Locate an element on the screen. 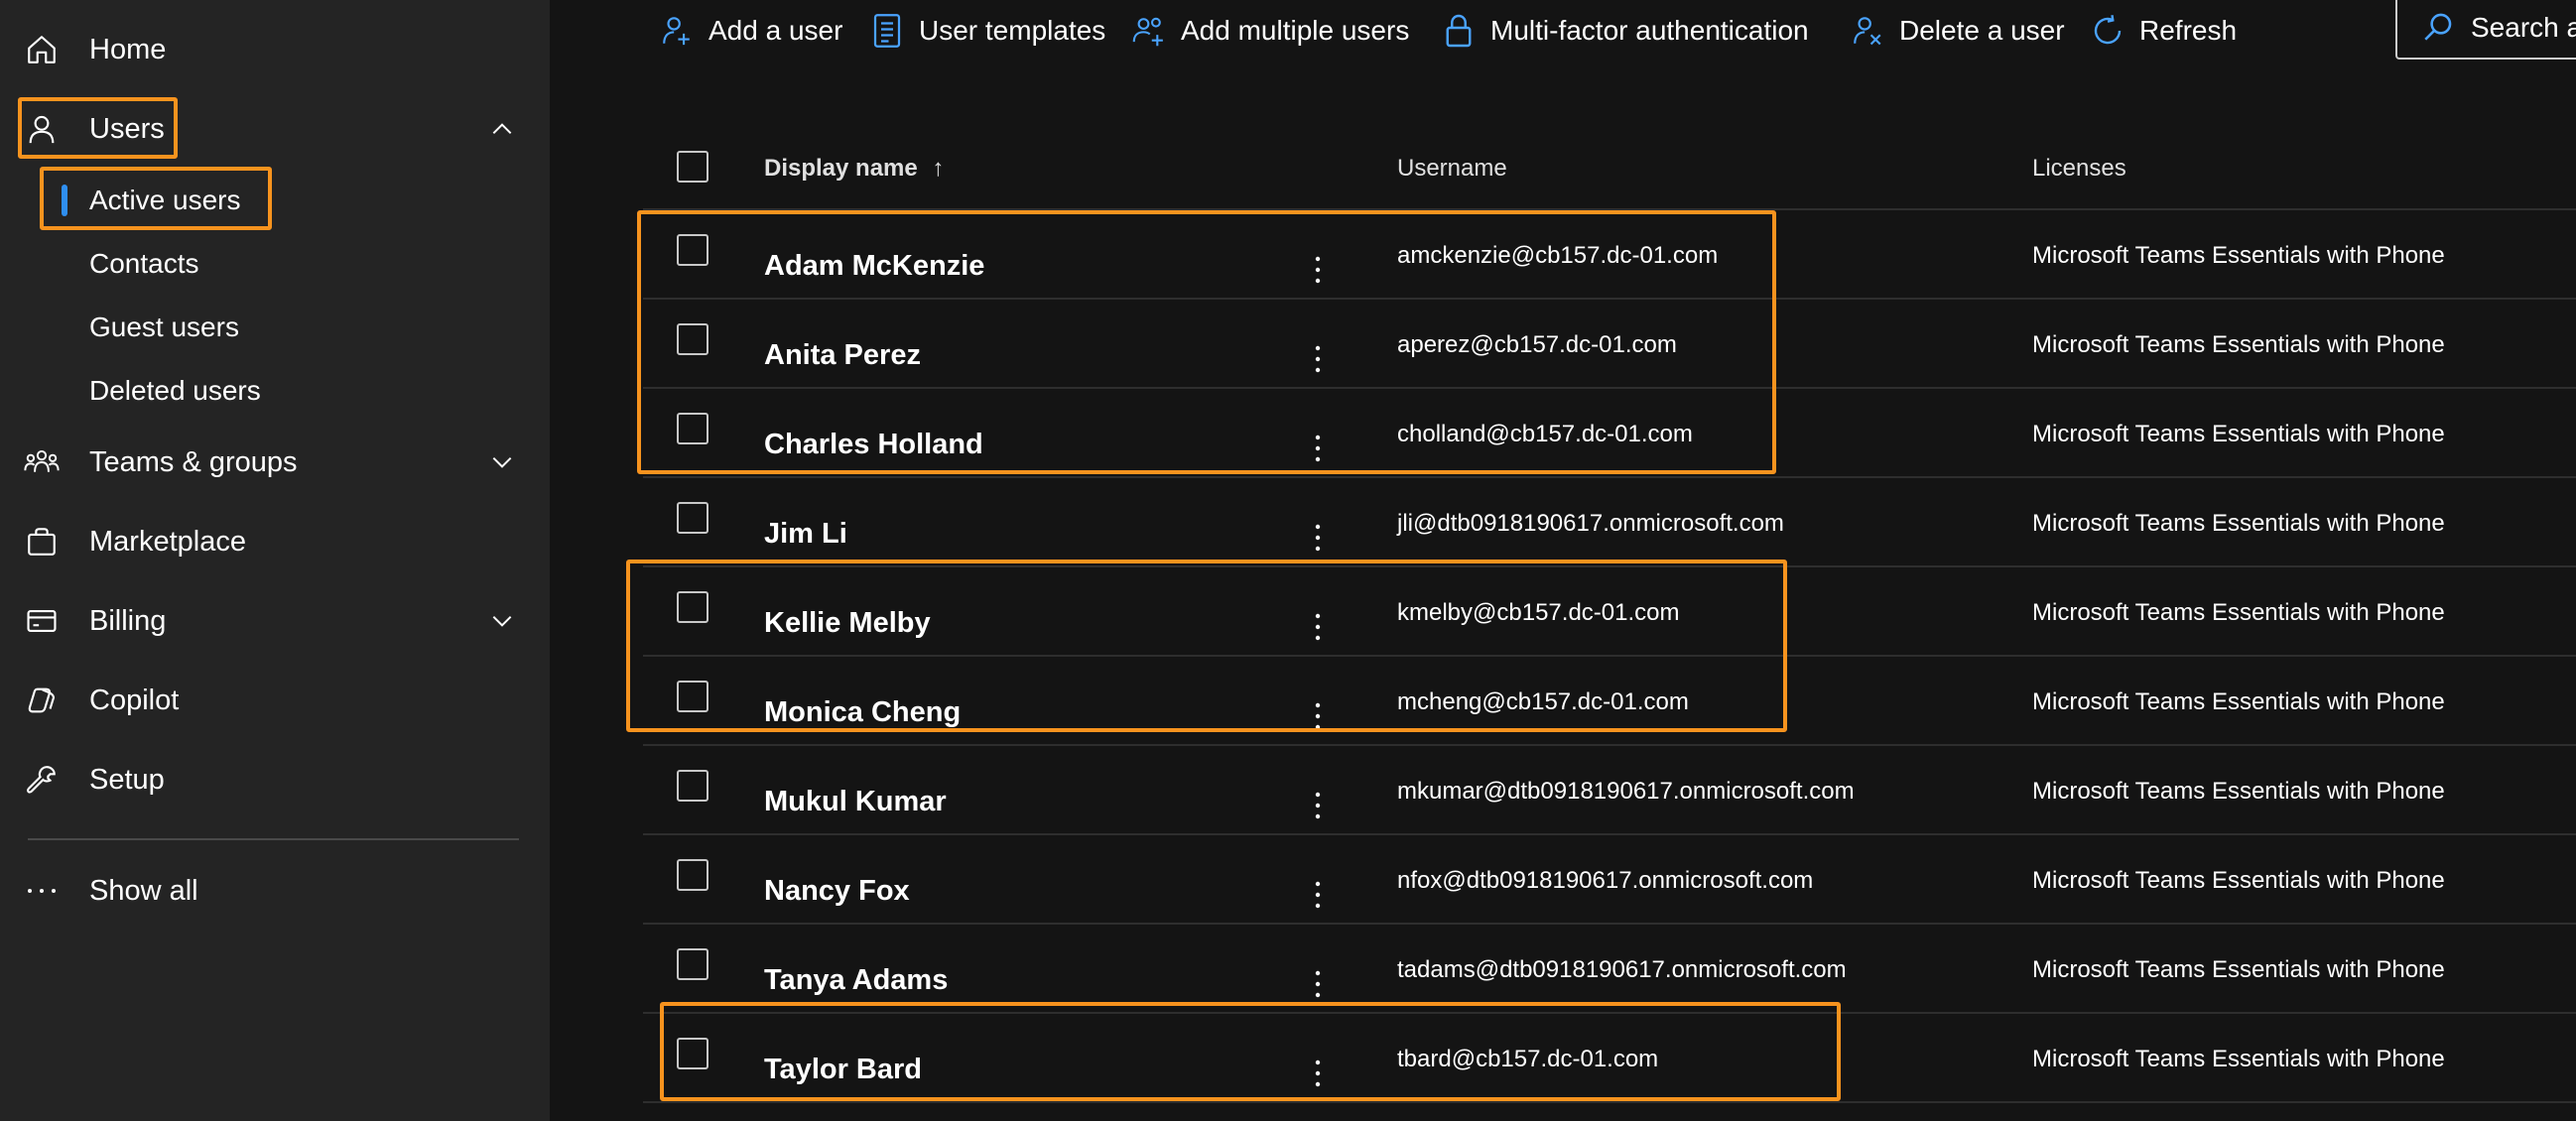 This screenshot has width=2576, height=1121. search-input: Search a is located at coordinates (2486, 30).